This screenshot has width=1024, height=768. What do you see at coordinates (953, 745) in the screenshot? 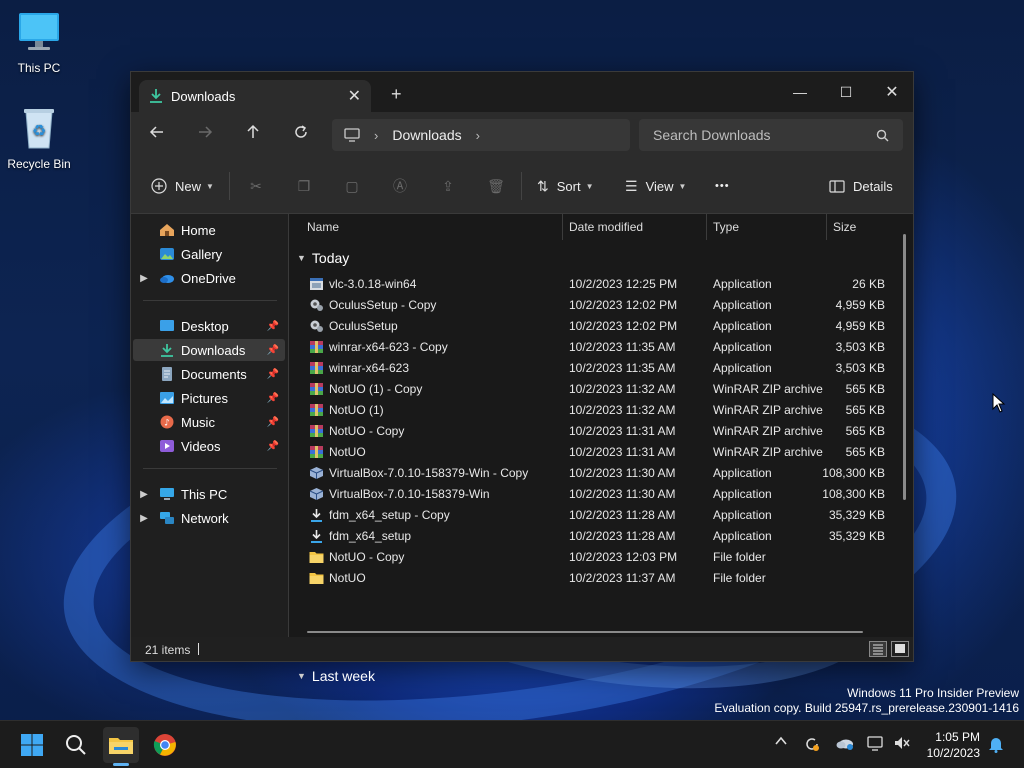
I see `system-clock: 1:05 PM 10/2/2023` at bounding box center [953, 745].